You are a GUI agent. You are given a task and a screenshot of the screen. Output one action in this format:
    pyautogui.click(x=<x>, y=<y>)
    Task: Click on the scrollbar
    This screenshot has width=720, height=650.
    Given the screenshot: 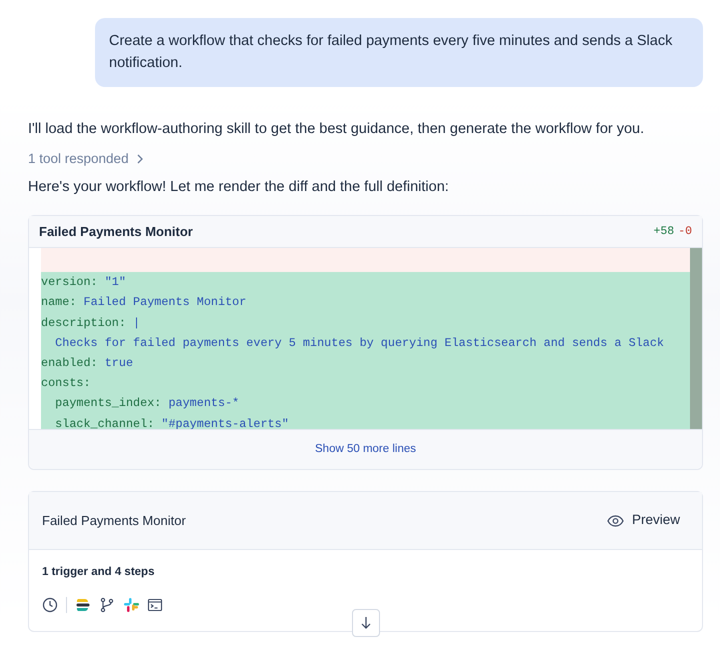 What is the action you would take?
    pyautogui.click(x=696, y=339)
    